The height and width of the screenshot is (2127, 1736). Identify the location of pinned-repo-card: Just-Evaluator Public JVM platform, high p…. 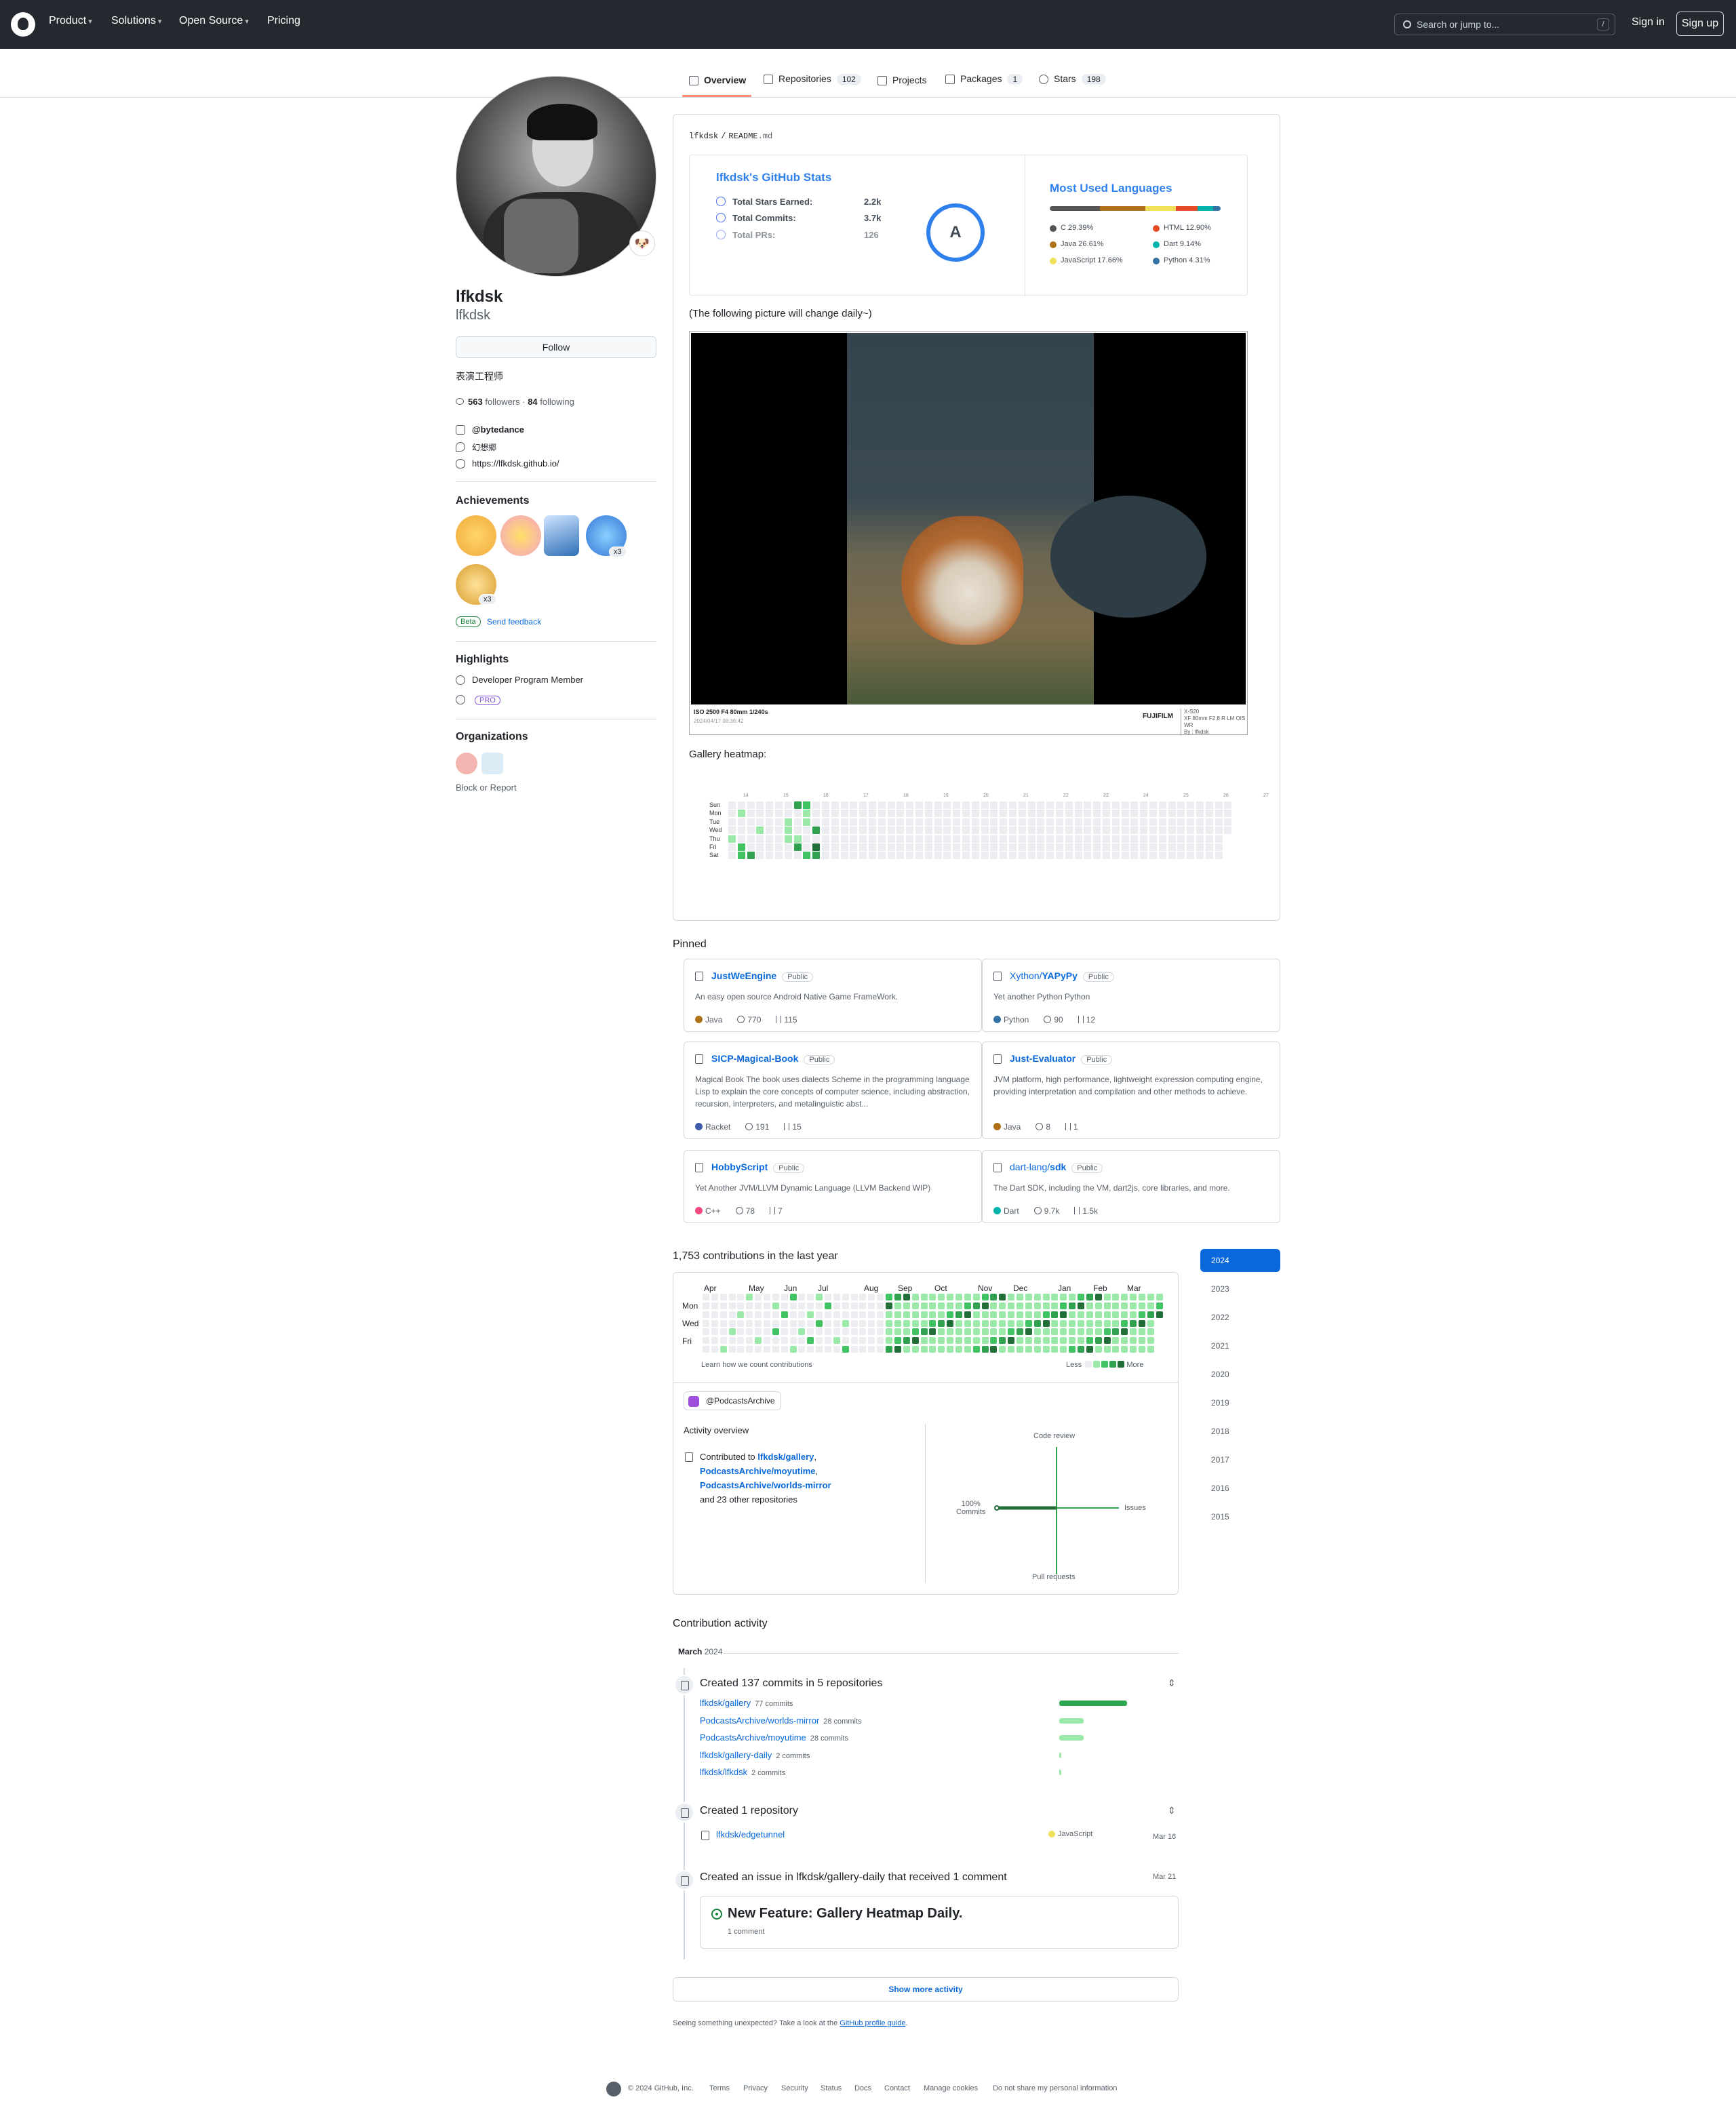
(1131, 1090).